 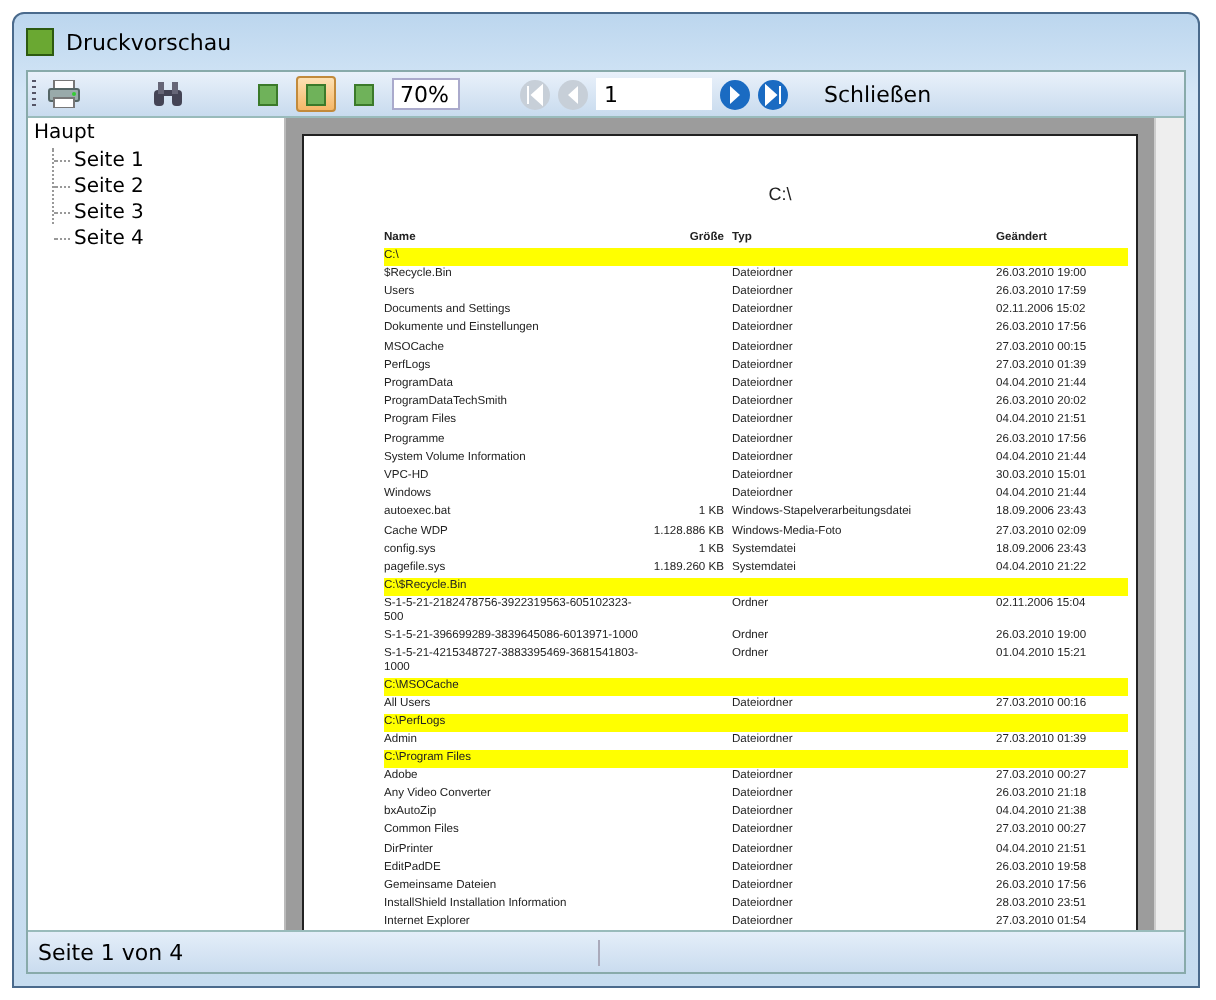 What do you see at coordinates (109, 187) in the screenshot?
I see `tree-item: Seite 2` at bounding box center [109, 187].